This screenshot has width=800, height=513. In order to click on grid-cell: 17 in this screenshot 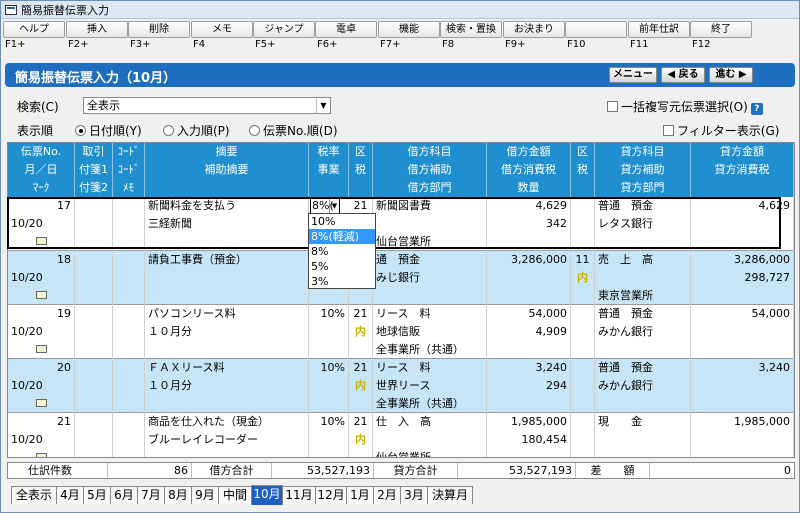, I will do `click(41, 206)`.